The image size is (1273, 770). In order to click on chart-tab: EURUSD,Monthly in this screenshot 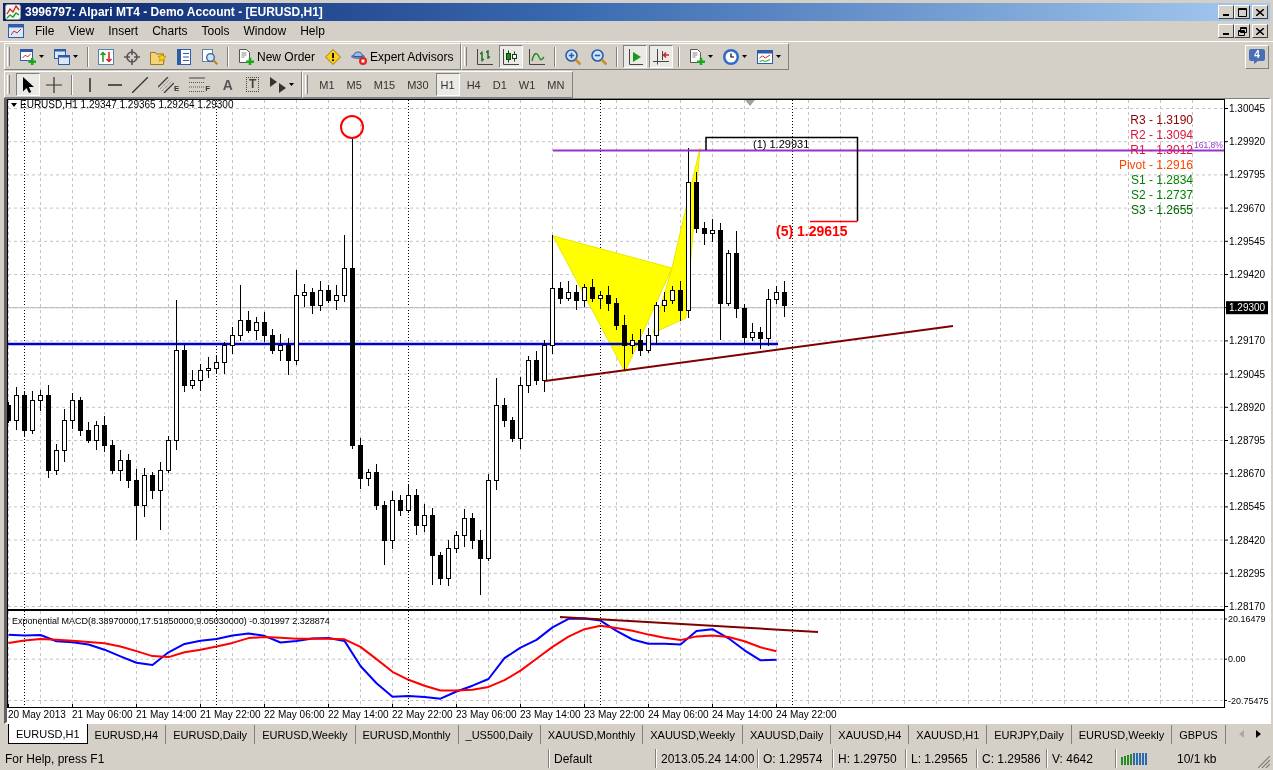, I will do `click(407, 734)`.